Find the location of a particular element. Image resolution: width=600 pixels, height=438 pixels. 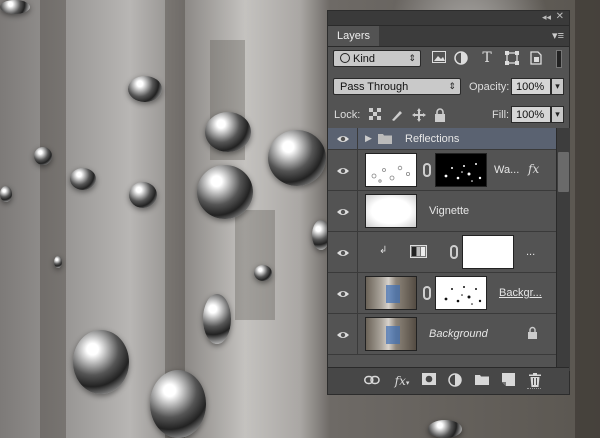

layer-row-vignette: Vignette is located at coordinates (442, 211).